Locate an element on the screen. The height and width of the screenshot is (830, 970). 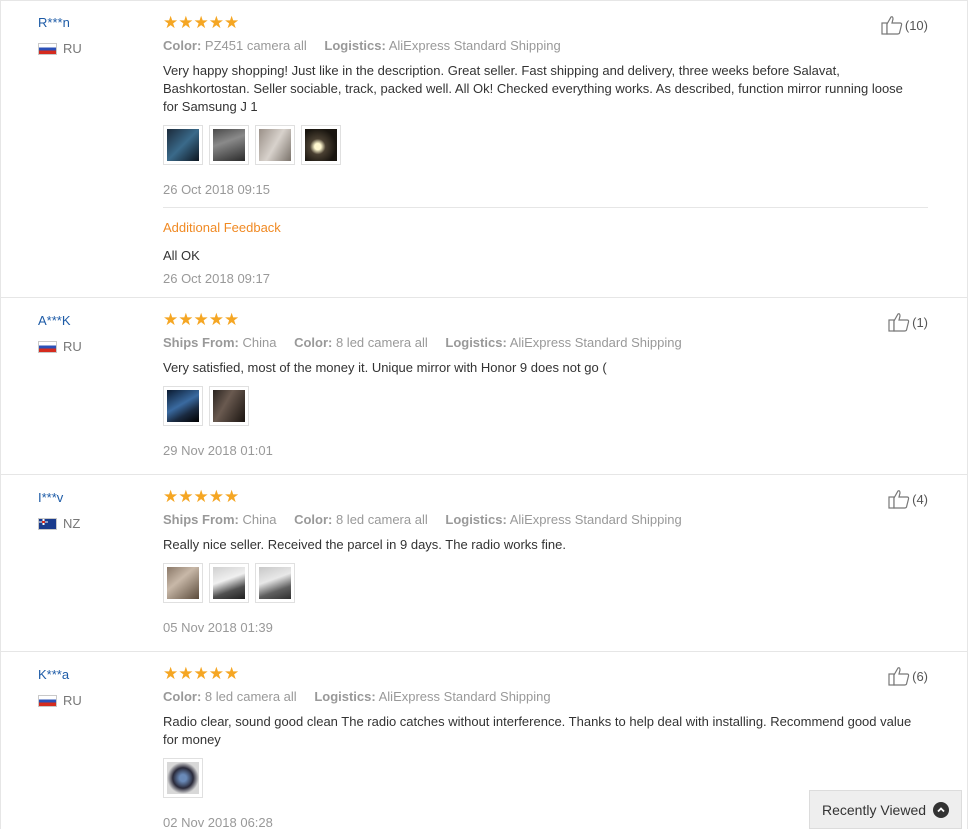
chevron-up-icon is located at coordinates (941, 809).